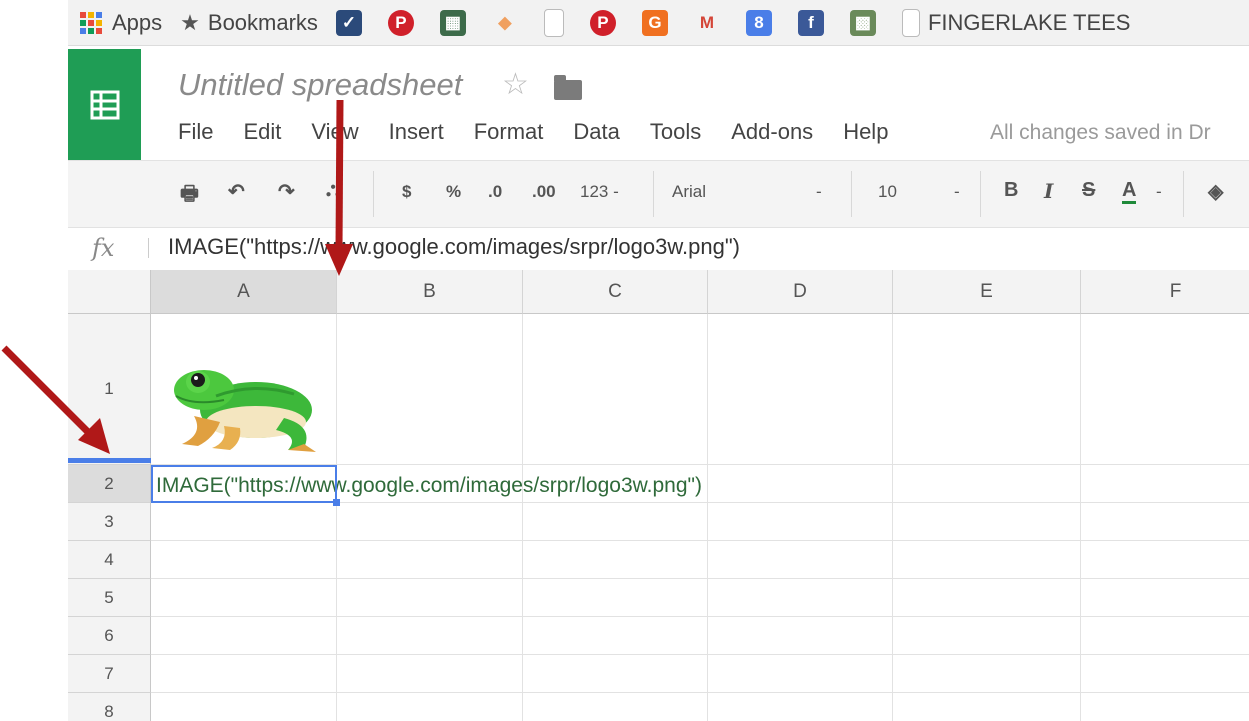 The width and height of the screenshot is (1249, 721). I want to click on text-color-button: A, so click(1129, 191).